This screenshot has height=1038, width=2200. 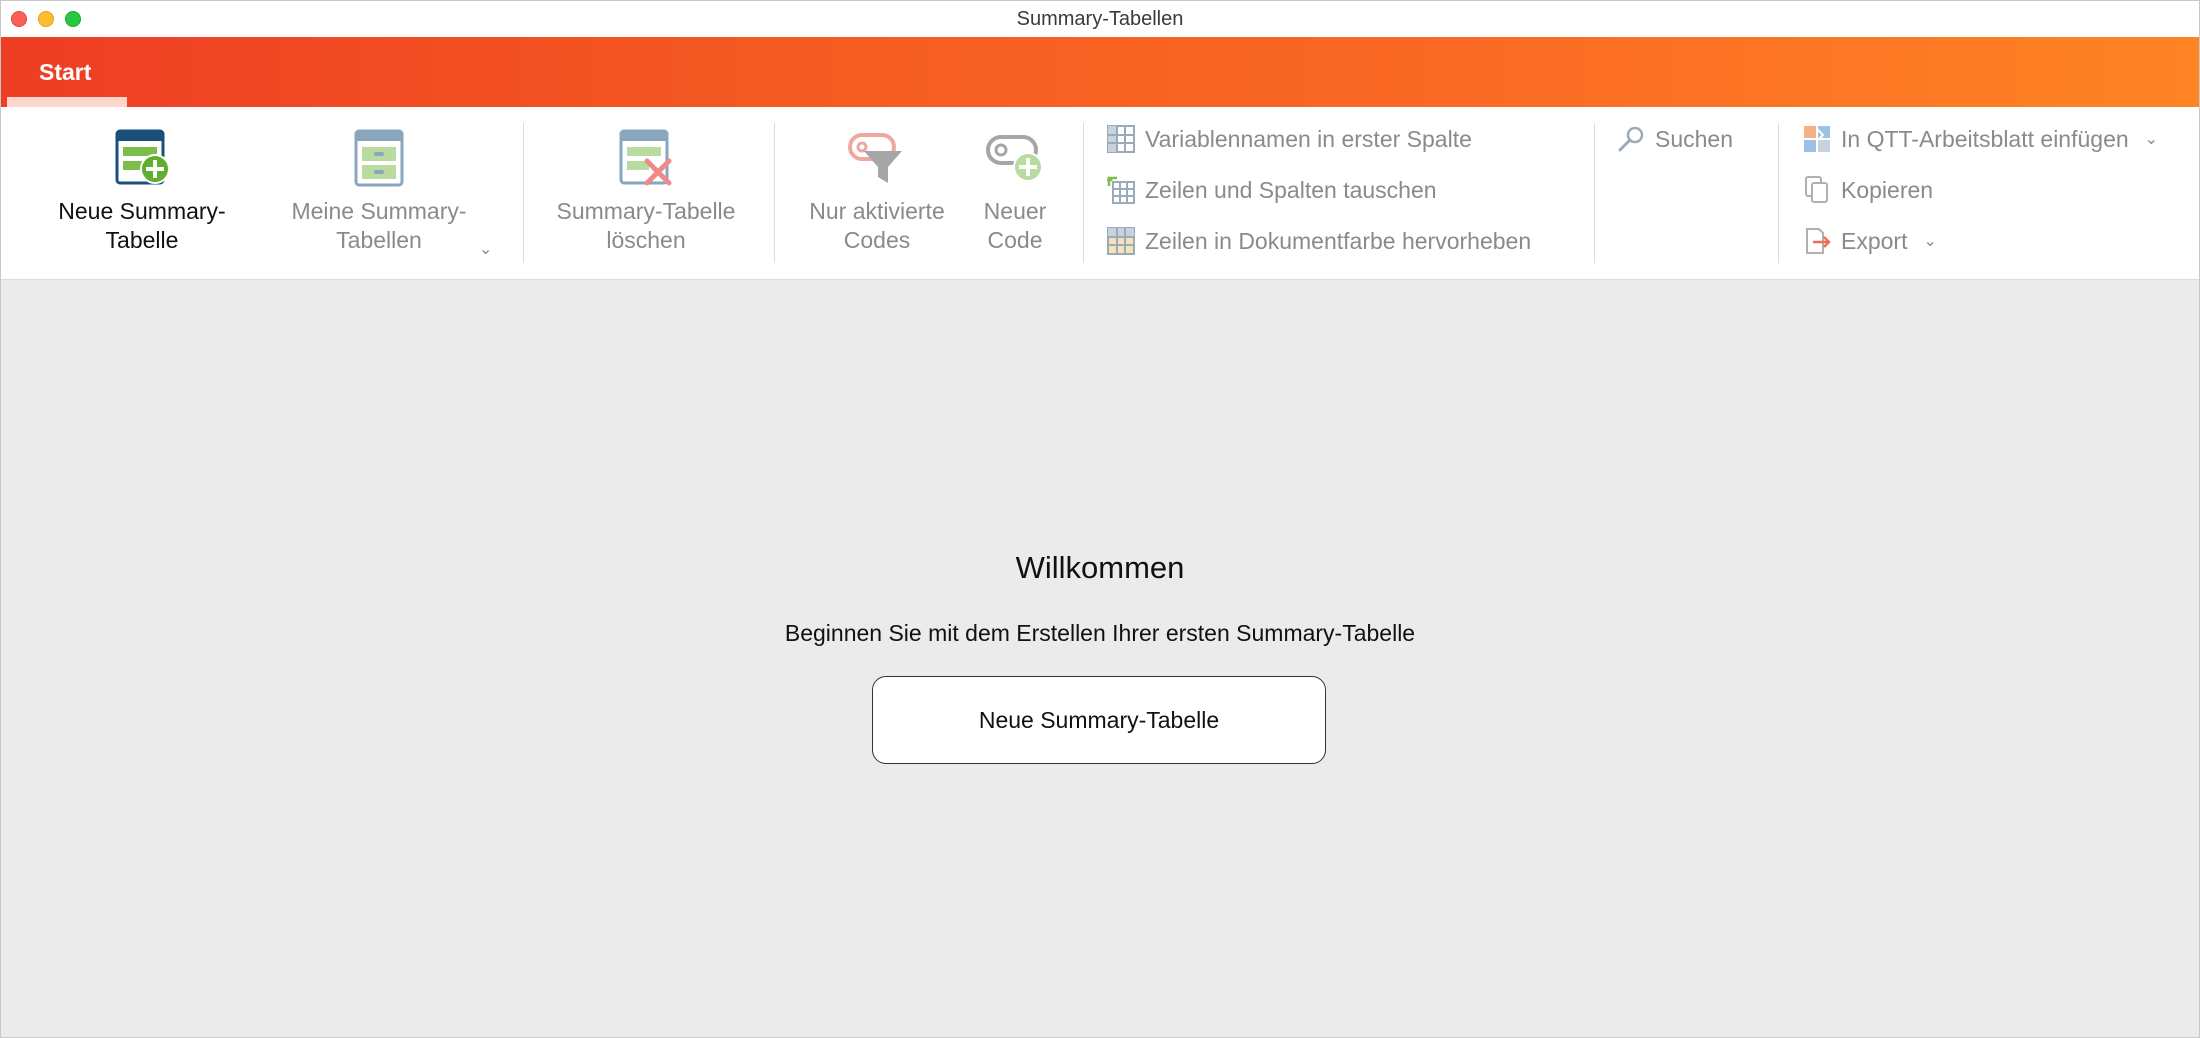 I want to click on highlight-rows-document-color-label: Zeilen in Dokumentfarbe hervorheben, so click(x=1338, y=240).